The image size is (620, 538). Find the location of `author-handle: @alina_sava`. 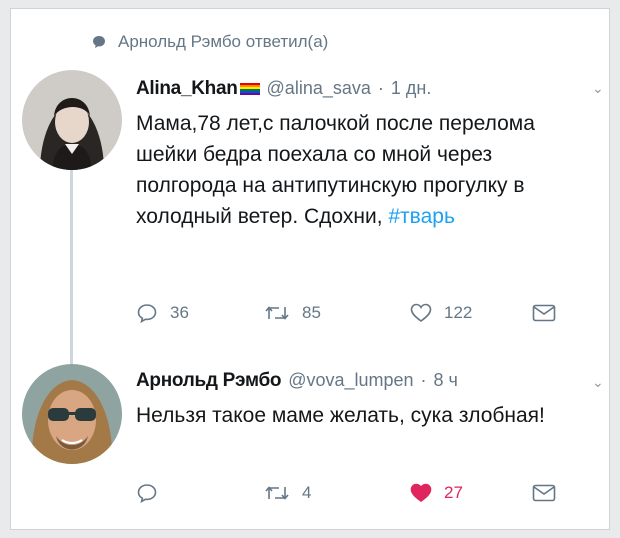

author-handle: @alina_sava is located at coordinates (319, 88).